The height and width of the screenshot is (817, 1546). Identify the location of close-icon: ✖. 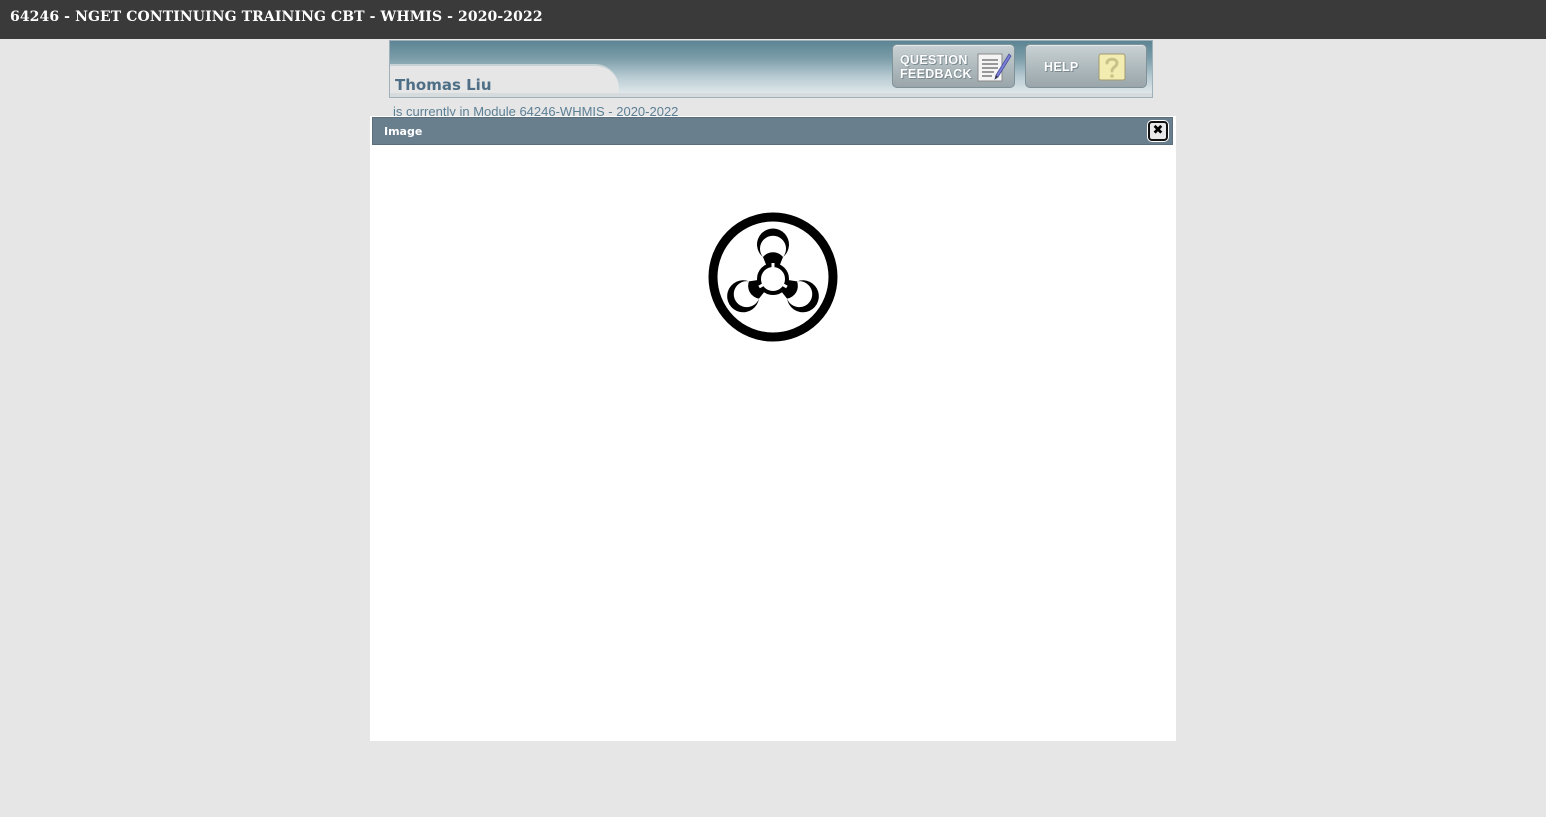
(1158, 130).